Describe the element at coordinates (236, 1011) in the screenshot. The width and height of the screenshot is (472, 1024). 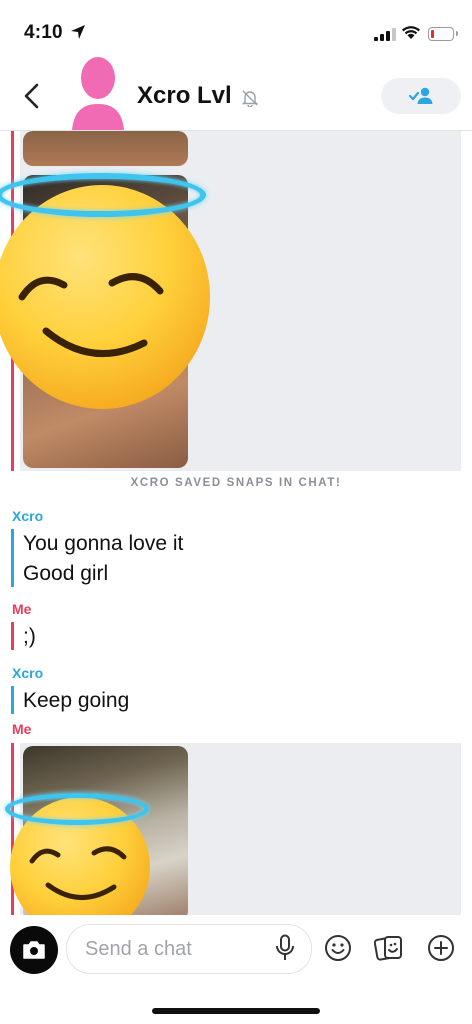
I see `home-indicator` at that location.